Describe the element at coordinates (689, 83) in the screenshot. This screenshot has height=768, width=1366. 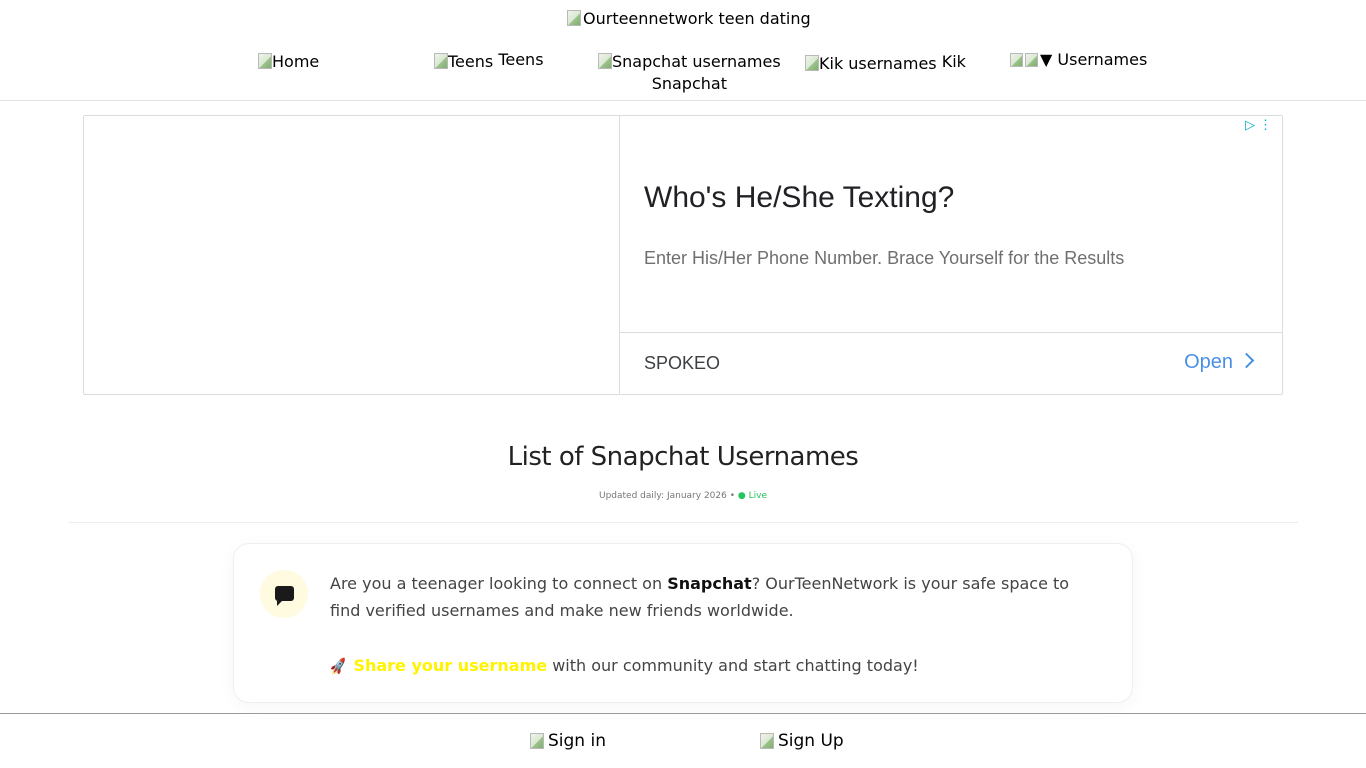
I see `nav-snapchat-label: Snapchat` at that location.